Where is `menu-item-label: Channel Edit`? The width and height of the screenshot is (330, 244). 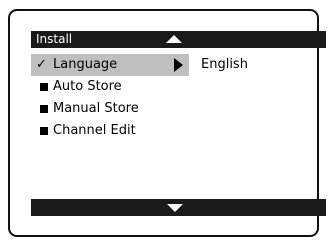
menu-item-label: Channel Edit is located at coordinates (94, 130).